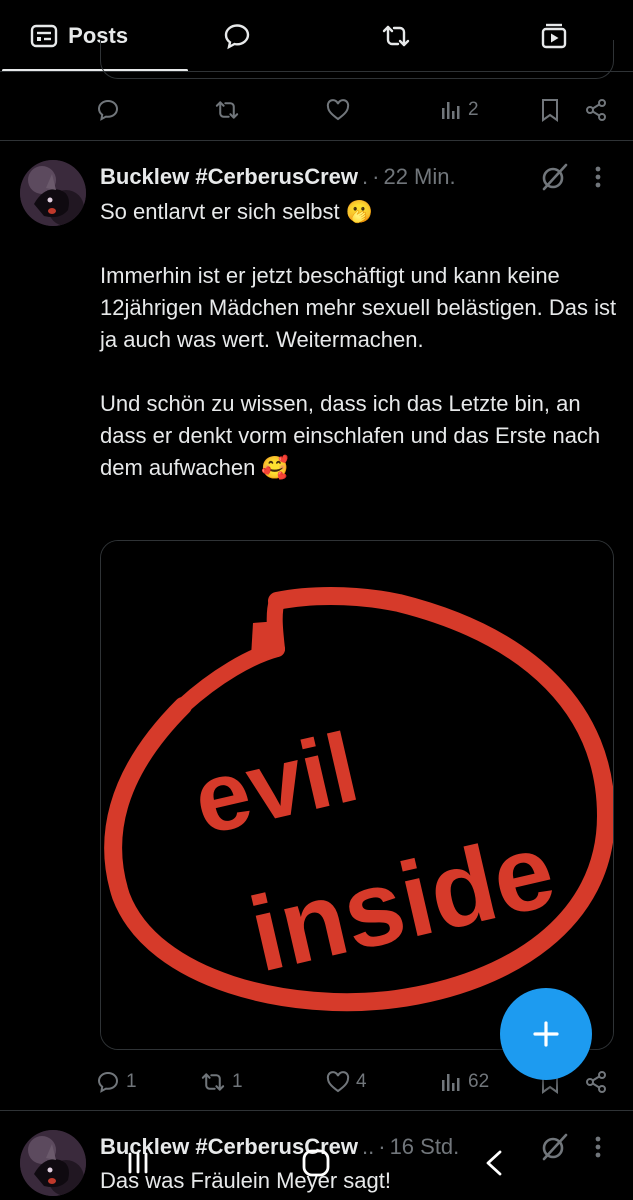  What do you see at coordinates (361, 1081) in the screenshot?
I see `like-count: 4` at bounding box center [361, 1081].